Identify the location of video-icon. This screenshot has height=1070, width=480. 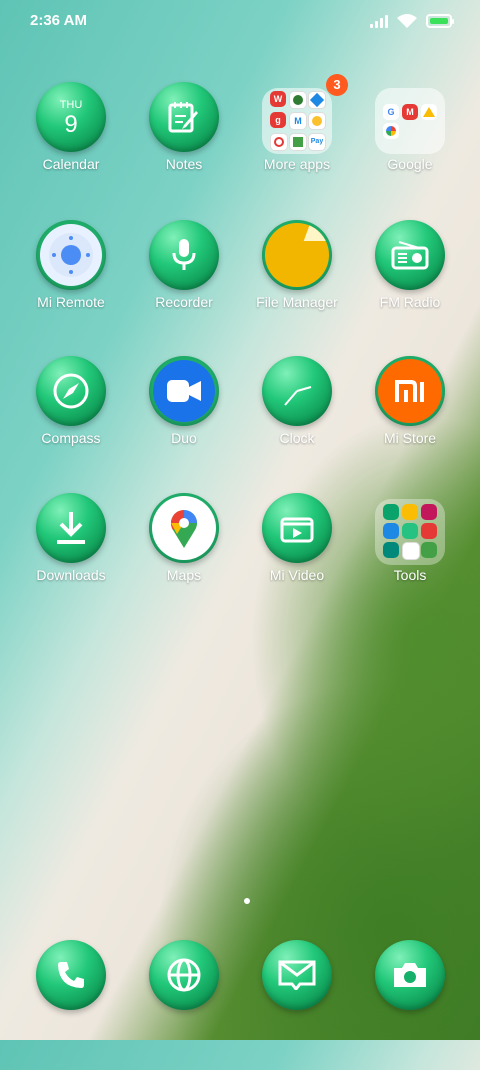
(297, 528).